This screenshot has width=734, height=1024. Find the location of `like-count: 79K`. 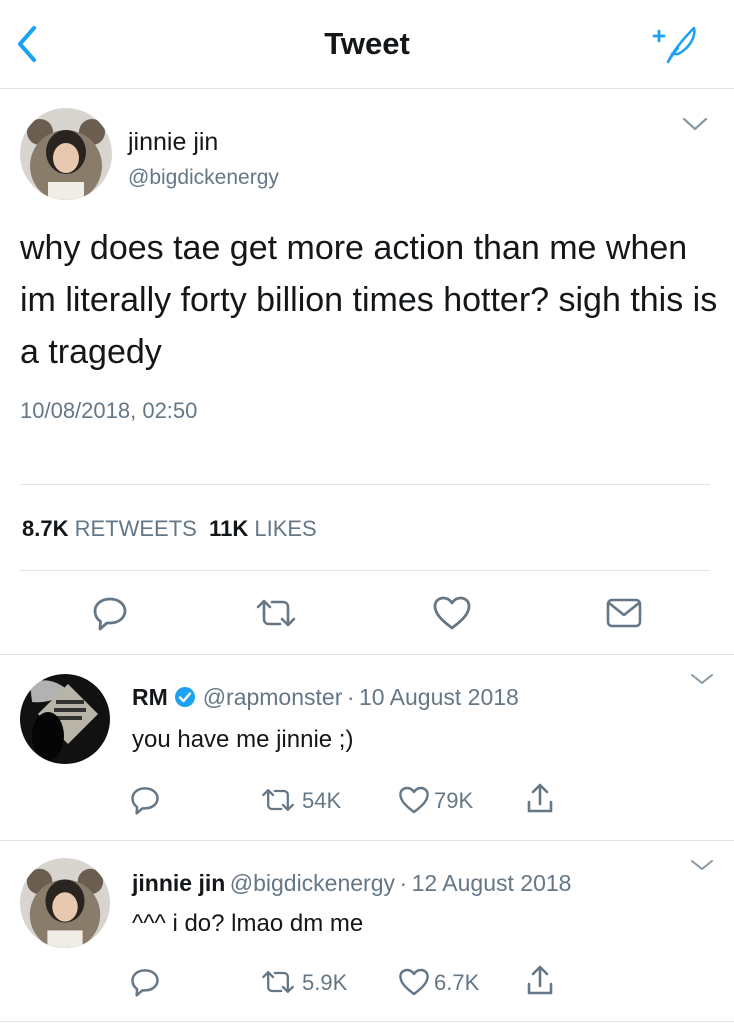

like-count: 79K is located at coordinates (453, 801).